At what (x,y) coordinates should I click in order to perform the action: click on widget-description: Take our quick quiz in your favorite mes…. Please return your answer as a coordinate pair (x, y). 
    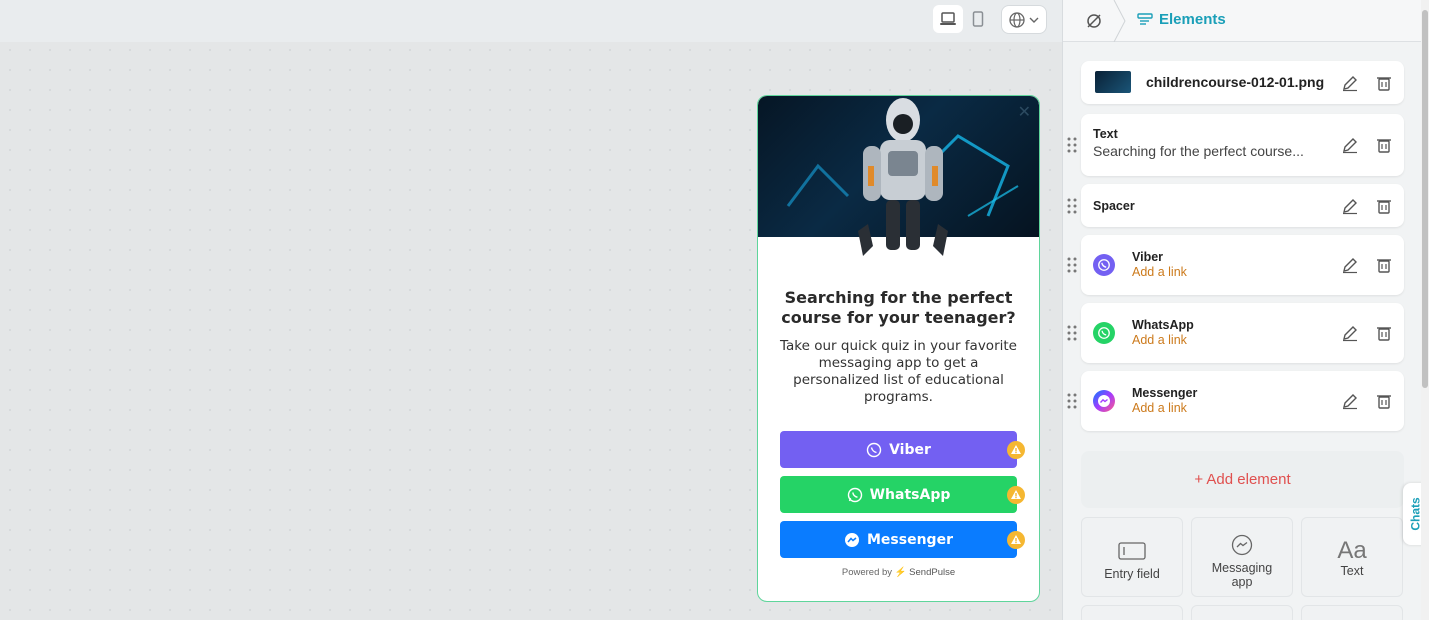
    Looking at the image, I should click on (898, 371).